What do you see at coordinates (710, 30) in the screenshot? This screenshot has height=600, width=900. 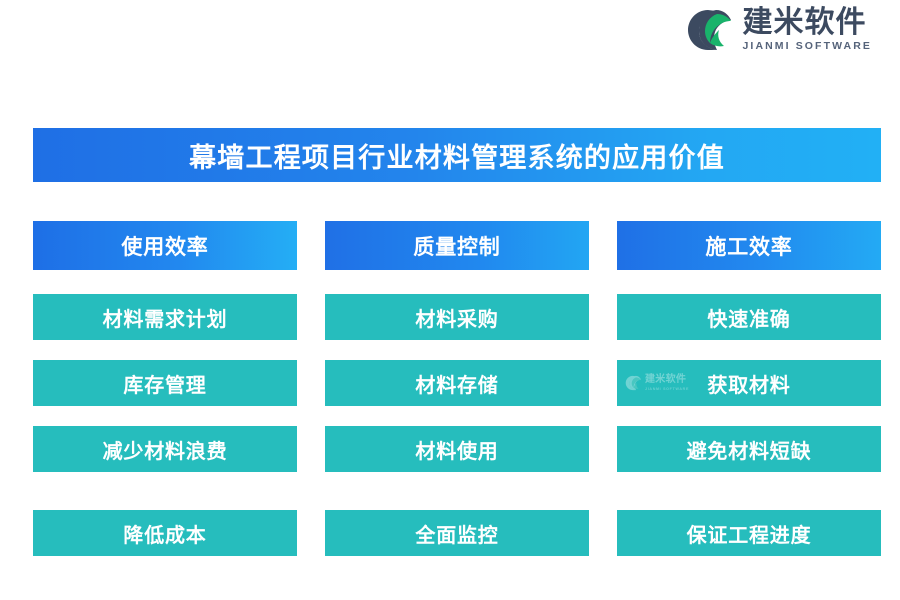 I see `jianmi-leaf-logo-icon` at bounding box center [710, 30].